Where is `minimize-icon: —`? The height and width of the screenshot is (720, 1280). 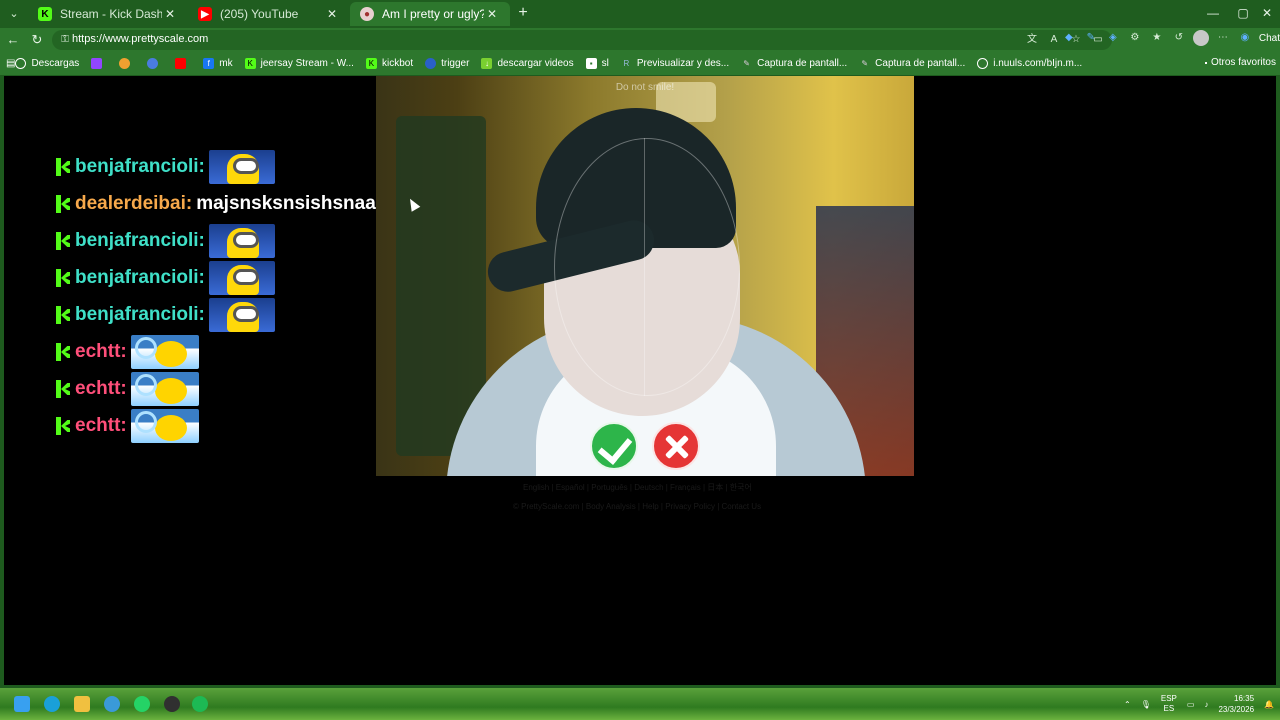
minimize-icon: — is located at coordinates (1213, 13).